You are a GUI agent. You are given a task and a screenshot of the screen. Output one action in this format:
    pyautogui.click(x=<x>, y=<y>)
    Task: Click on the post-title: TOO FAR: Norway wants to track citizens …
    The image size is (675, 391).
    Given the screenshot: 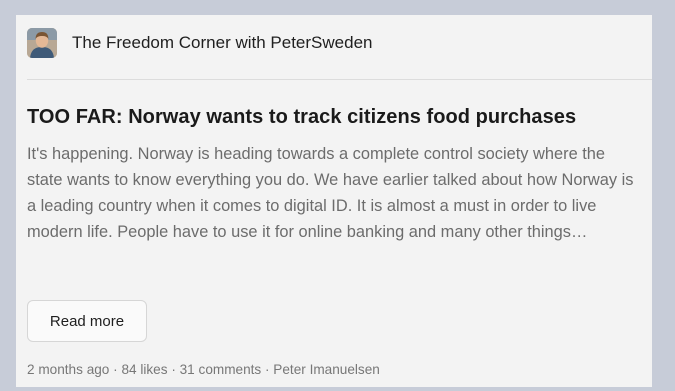 What is the action you would take?
    pyautogui.click(x=301, y=117)
    